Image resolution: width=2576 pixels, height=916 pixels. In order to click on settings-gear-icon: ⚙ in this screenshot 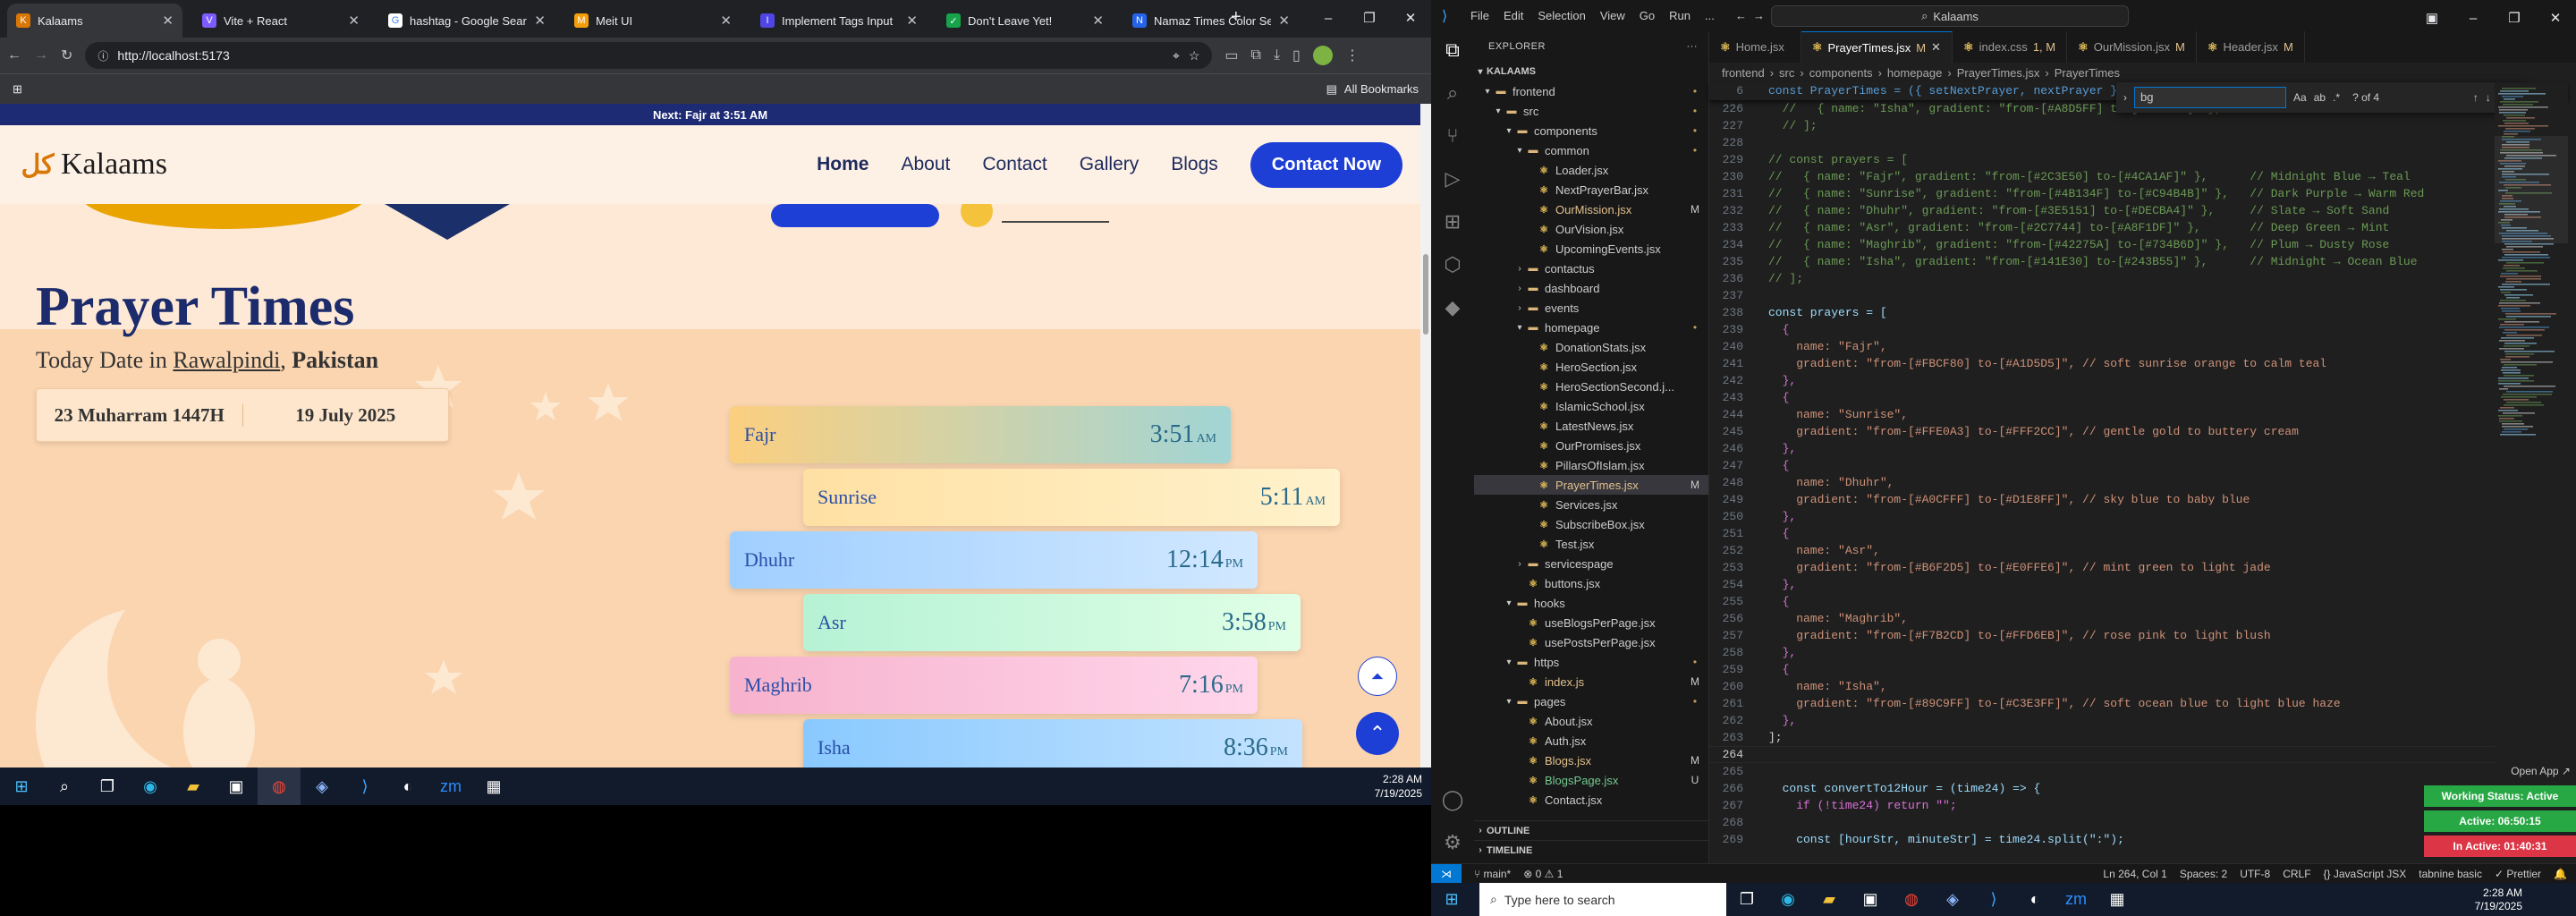, I will do `click(1453, 842)`.